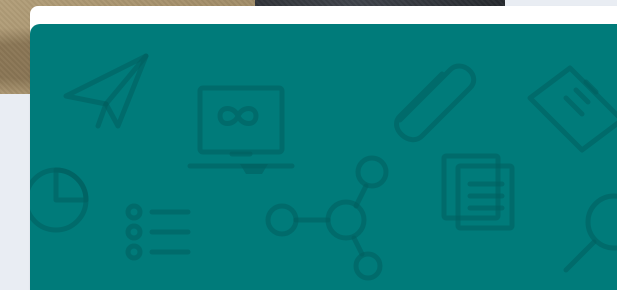 The image size is (617, 290). What do you see at coordinates (327, 218) in the screenshot?
I see `network-icon` at bounding box center [327, 218].